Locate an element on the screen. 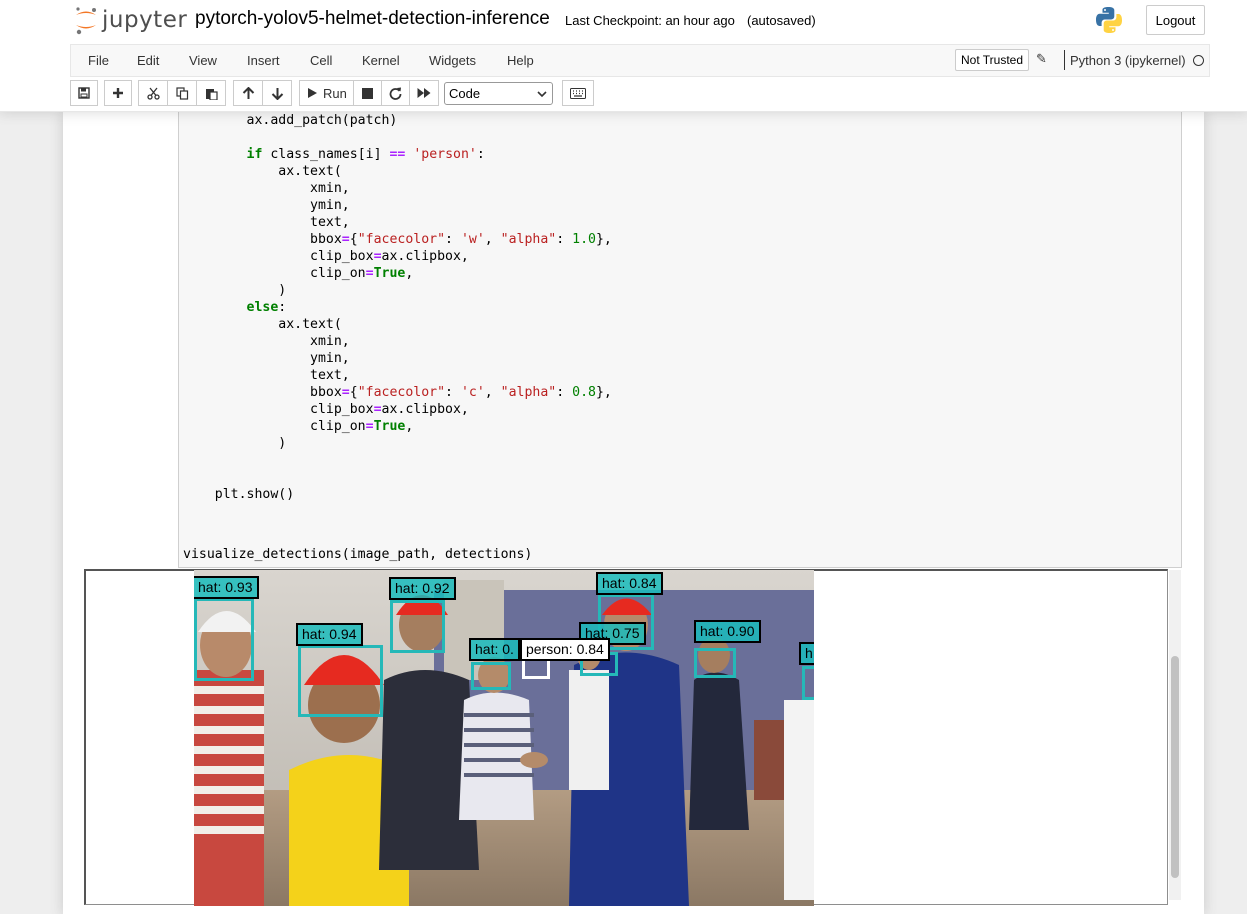 The image size is (1247, 914). plus-icon is located at coordinates (118, 93).